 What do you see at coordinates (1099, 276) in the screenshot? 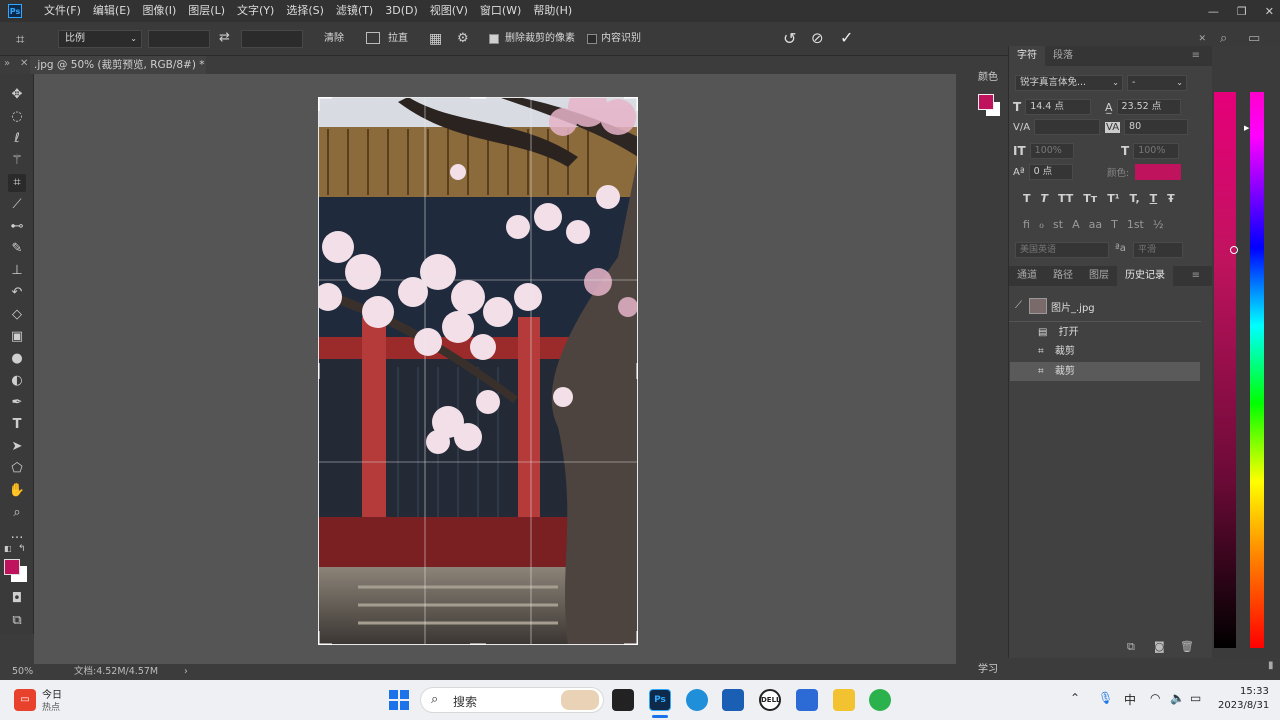
I see `tab-layers: 图层` at bounding box center [1099, 276].